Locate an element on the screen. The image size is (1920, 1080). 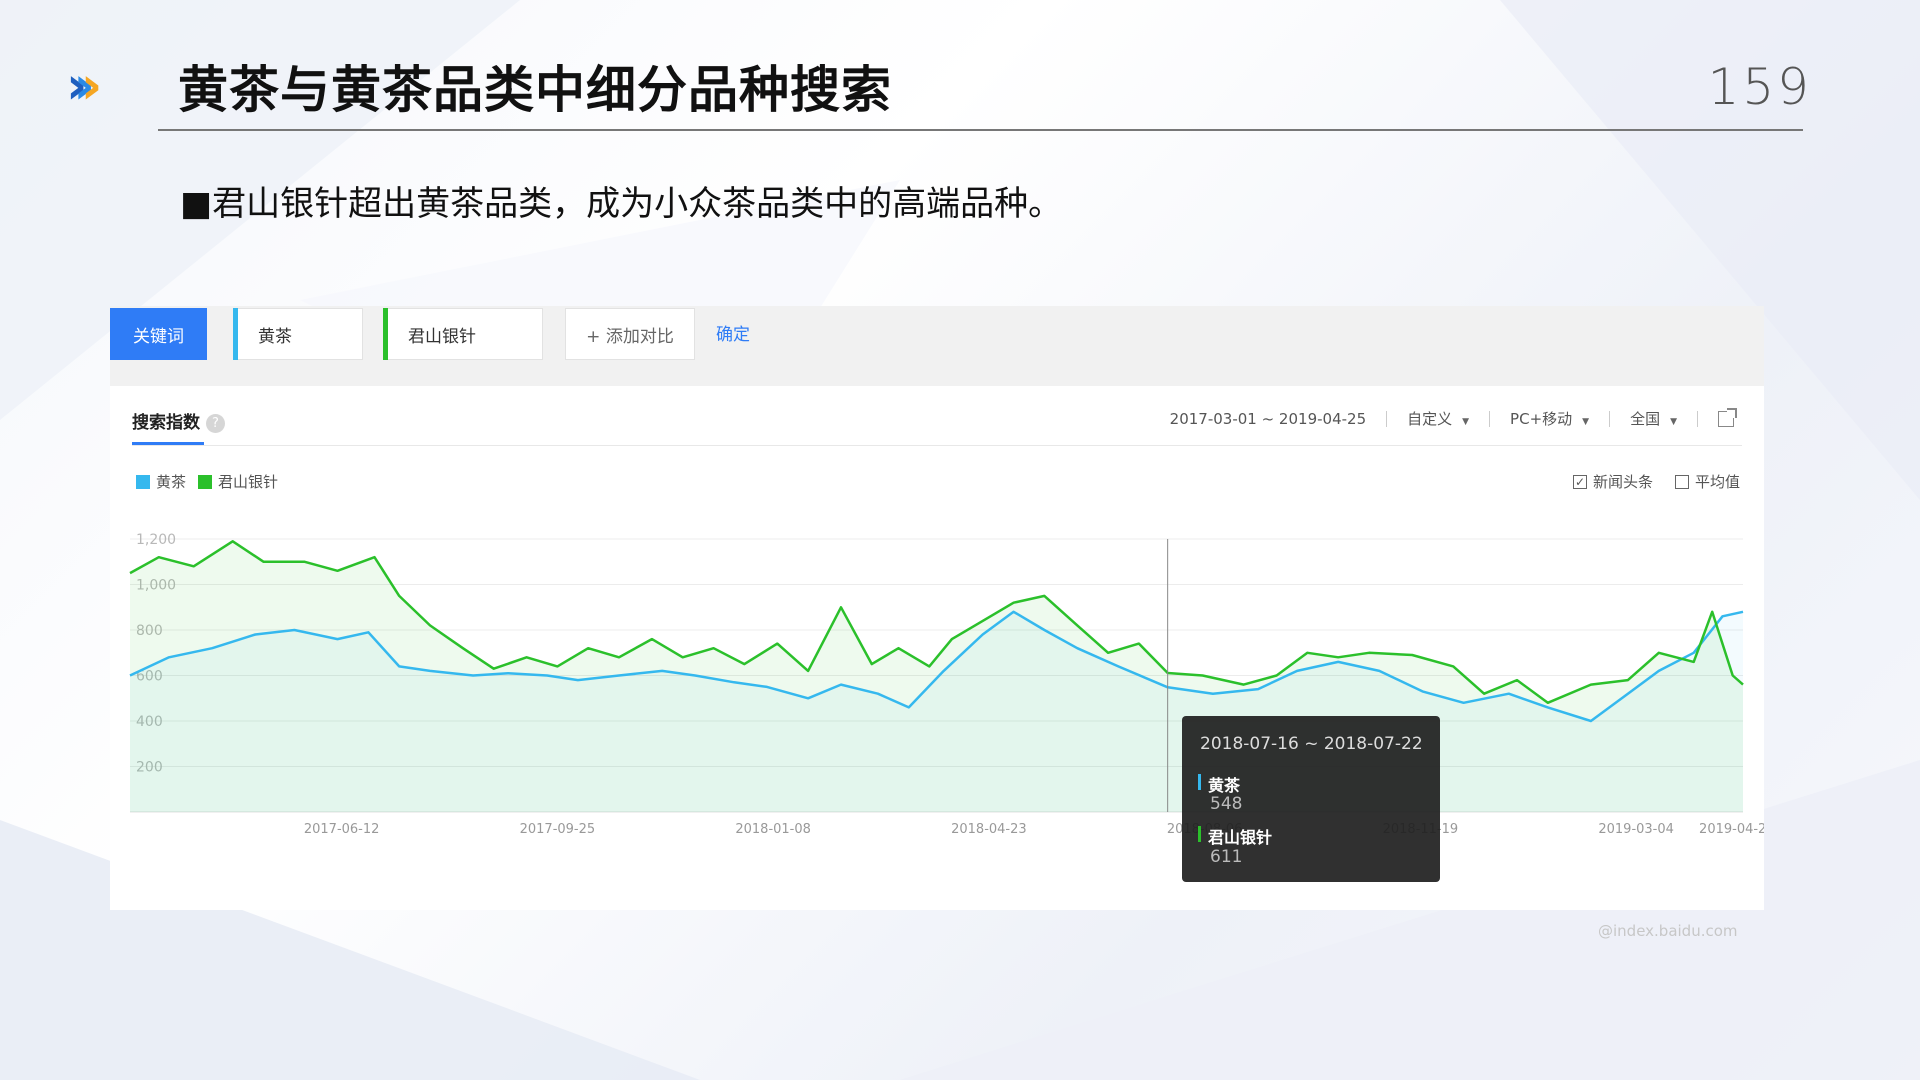
tooltip-date: 2018-07-16 ~ 2018-07-22 is located at coordinates (1311, 744).